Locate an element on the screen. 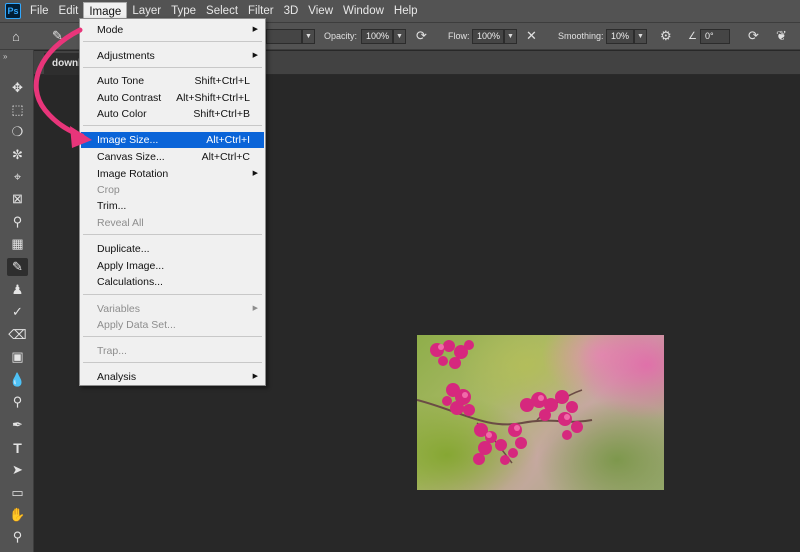 Image resolution: width=800 pixels, height=552 pixels. flow-control: 100% ▼ is located at coordinates (494, 36).